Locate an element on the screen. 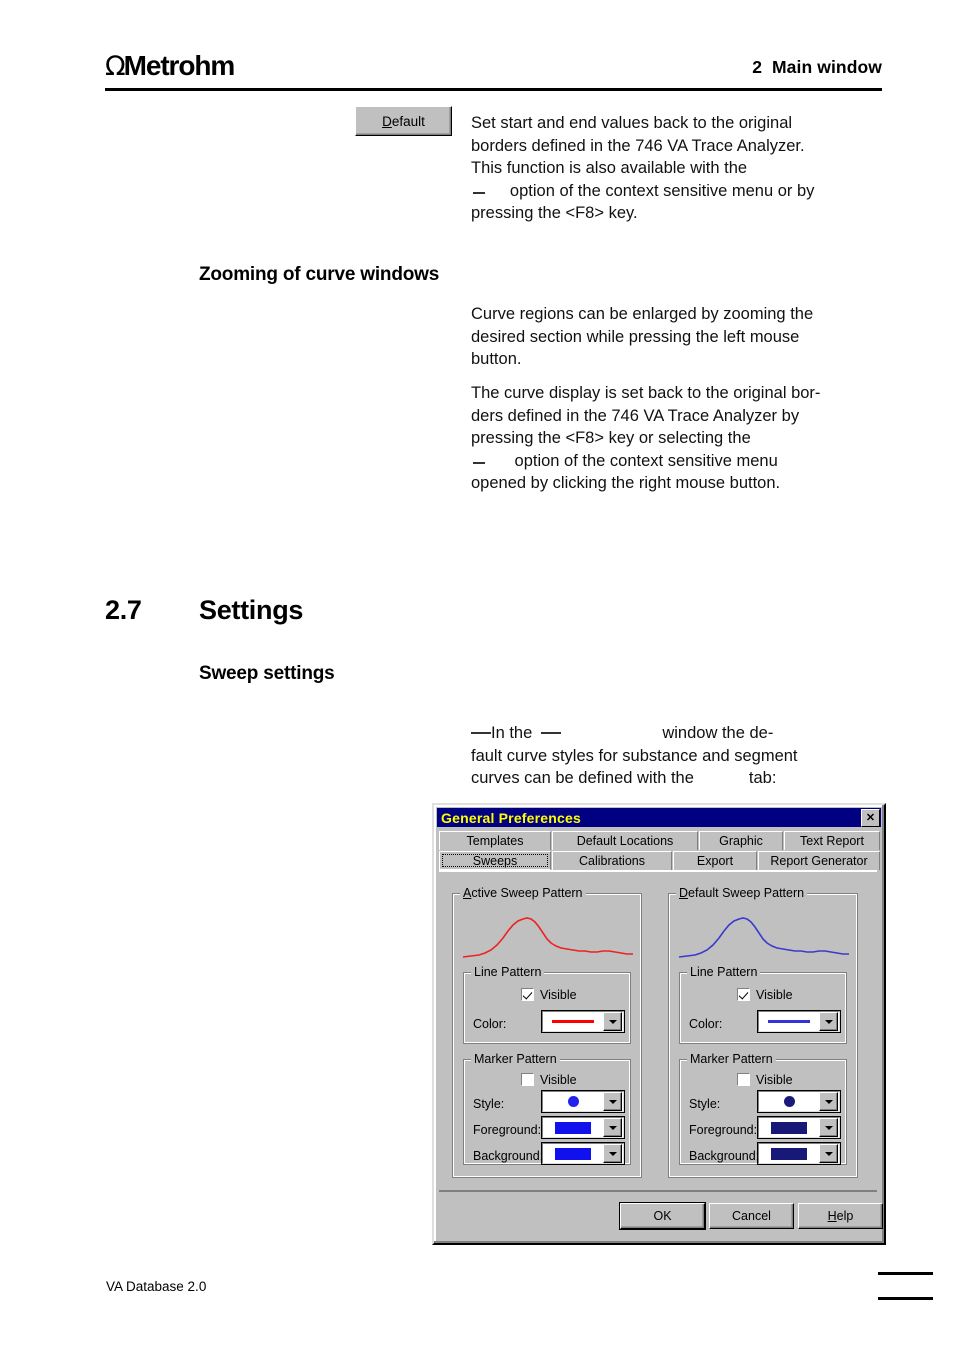 The image size is (954, 1351). tab-label: Templates is located at coordinates (495, 841).